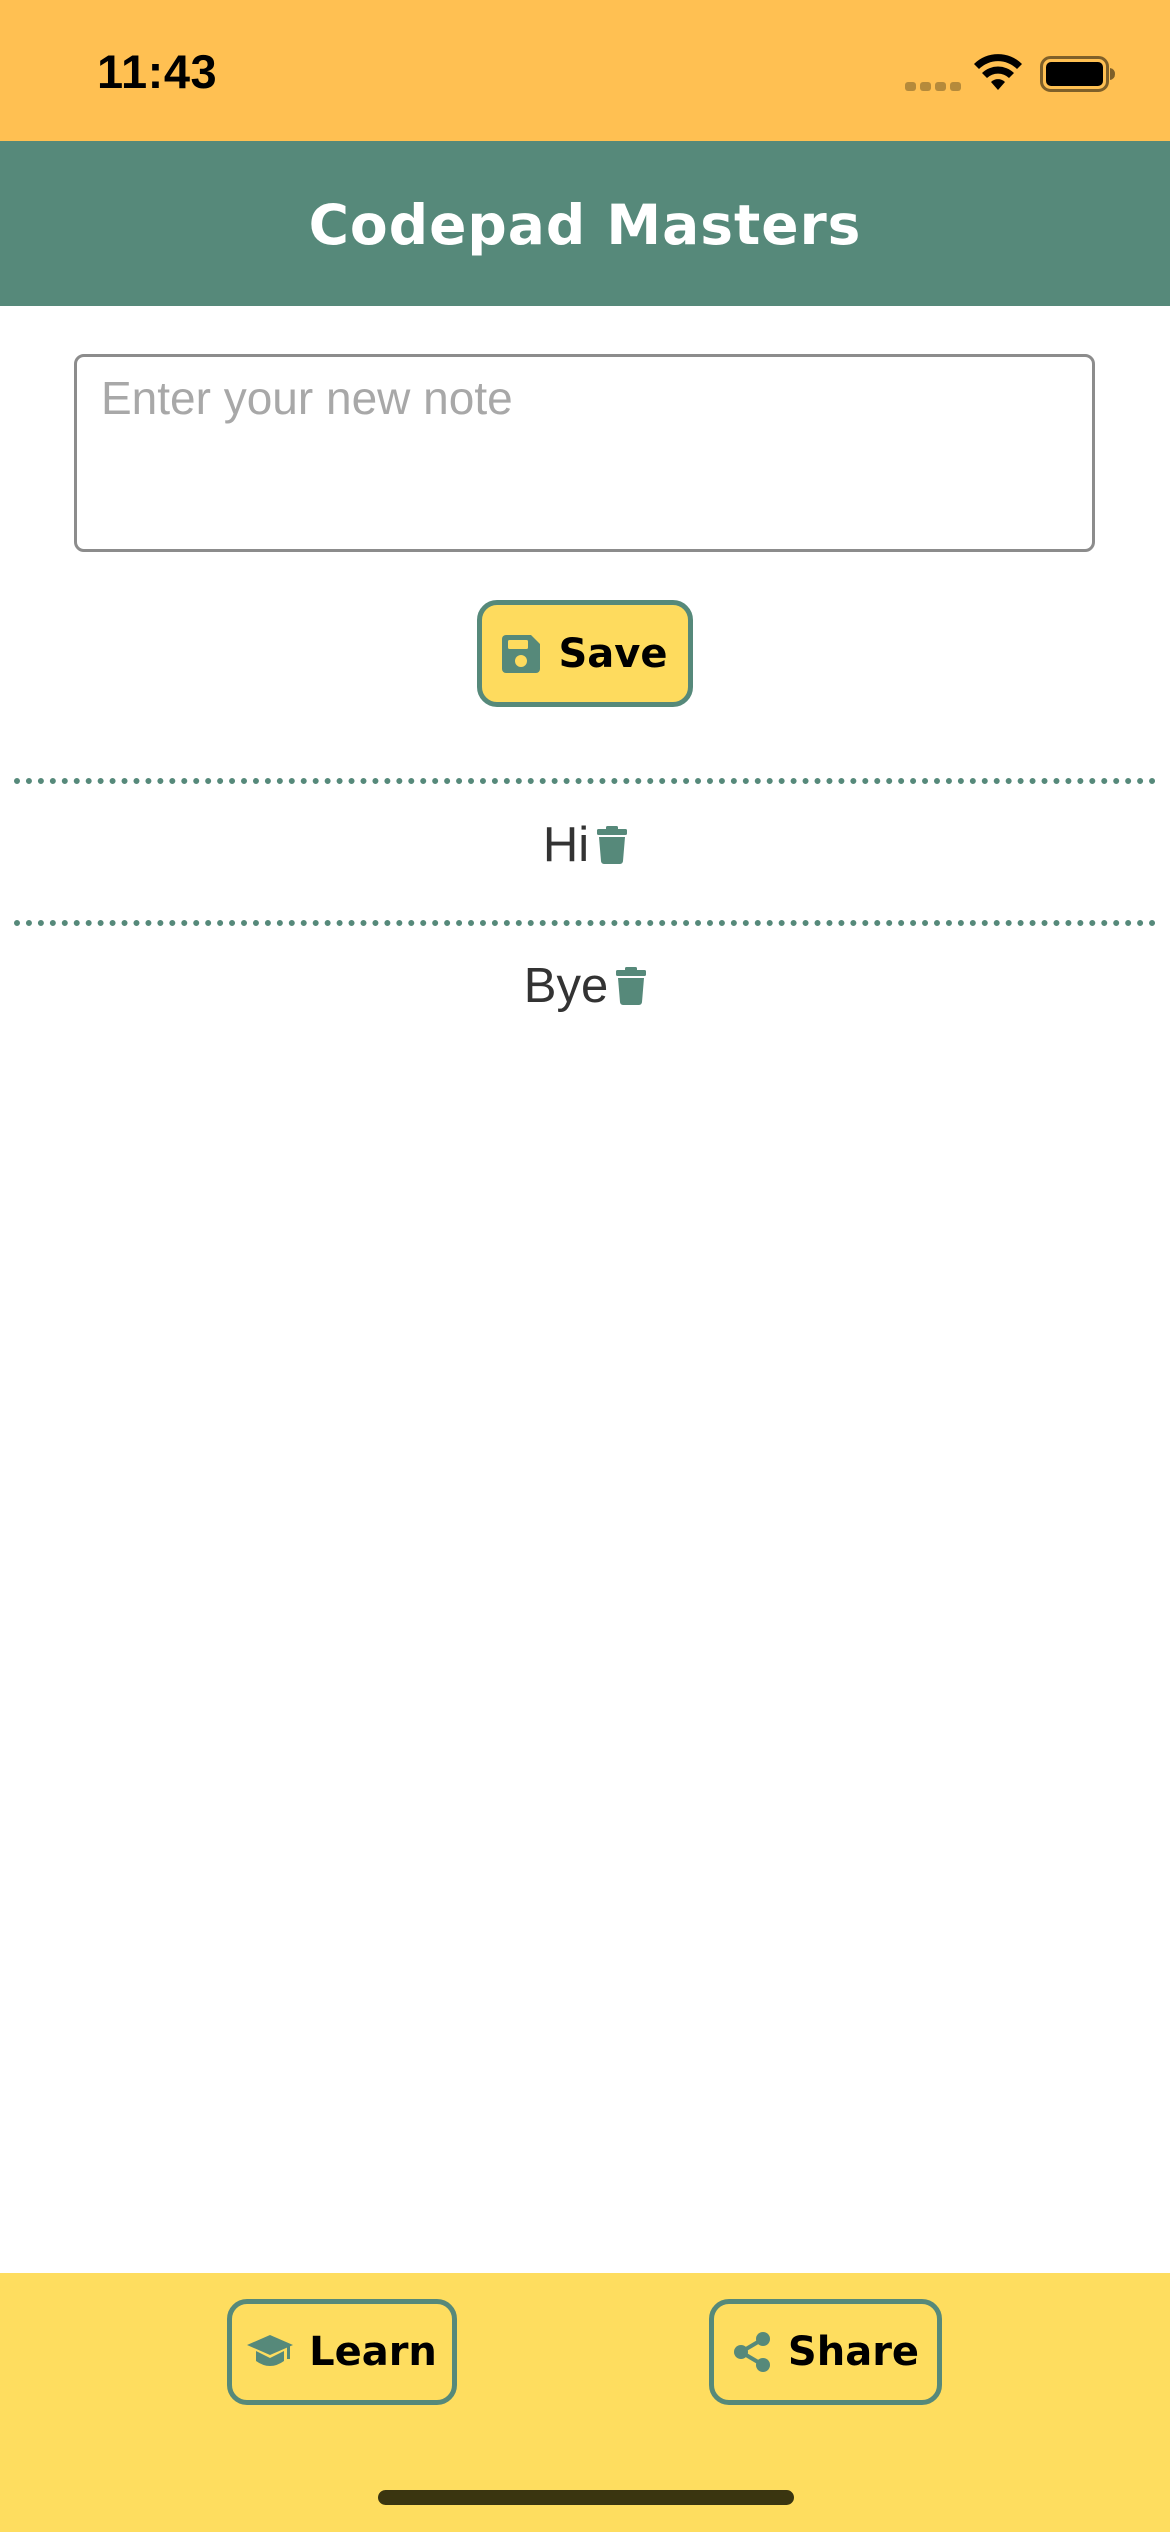 Image resolution: width=1170 pixels, height=2532 pixels. I want to click on note-text: Hi, so click(566, 845).